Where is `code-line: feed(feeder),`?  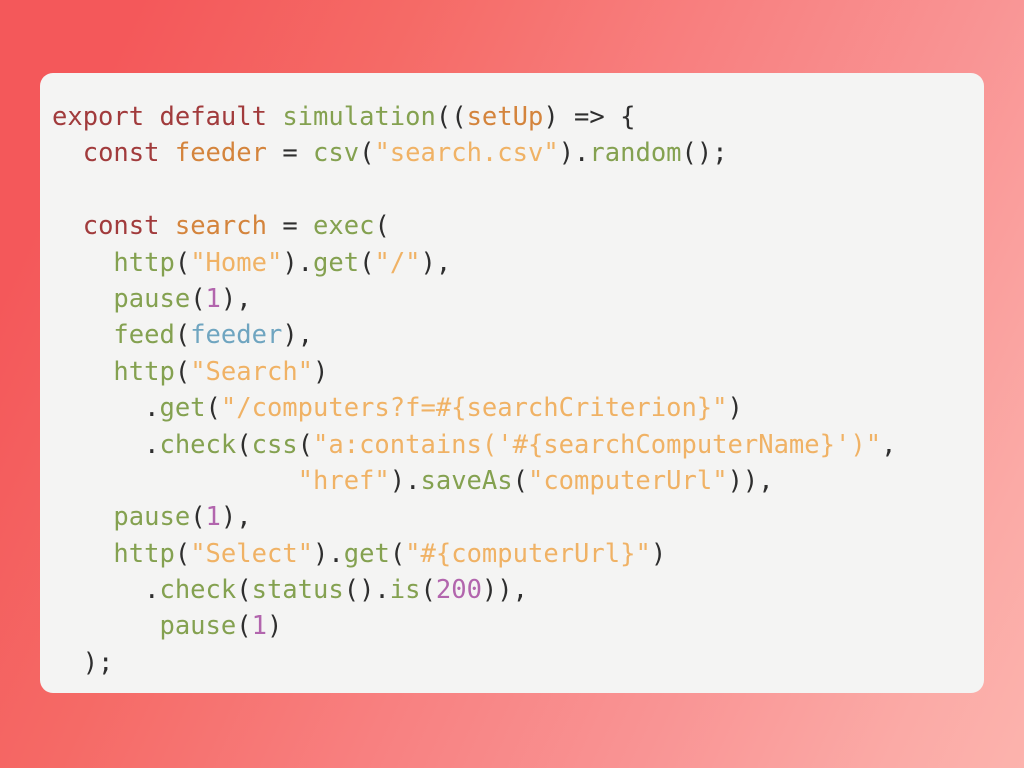
code-line: feed(feeder), is located at coordinates (512, 335).